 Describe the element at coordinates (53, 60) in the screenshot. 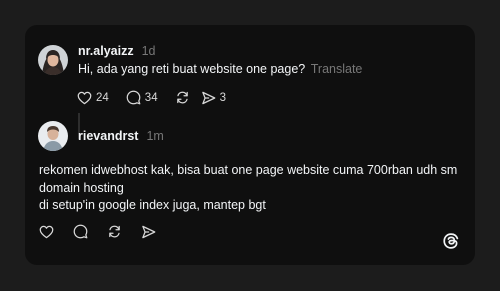

I see `avatar-original-poster` at that location.